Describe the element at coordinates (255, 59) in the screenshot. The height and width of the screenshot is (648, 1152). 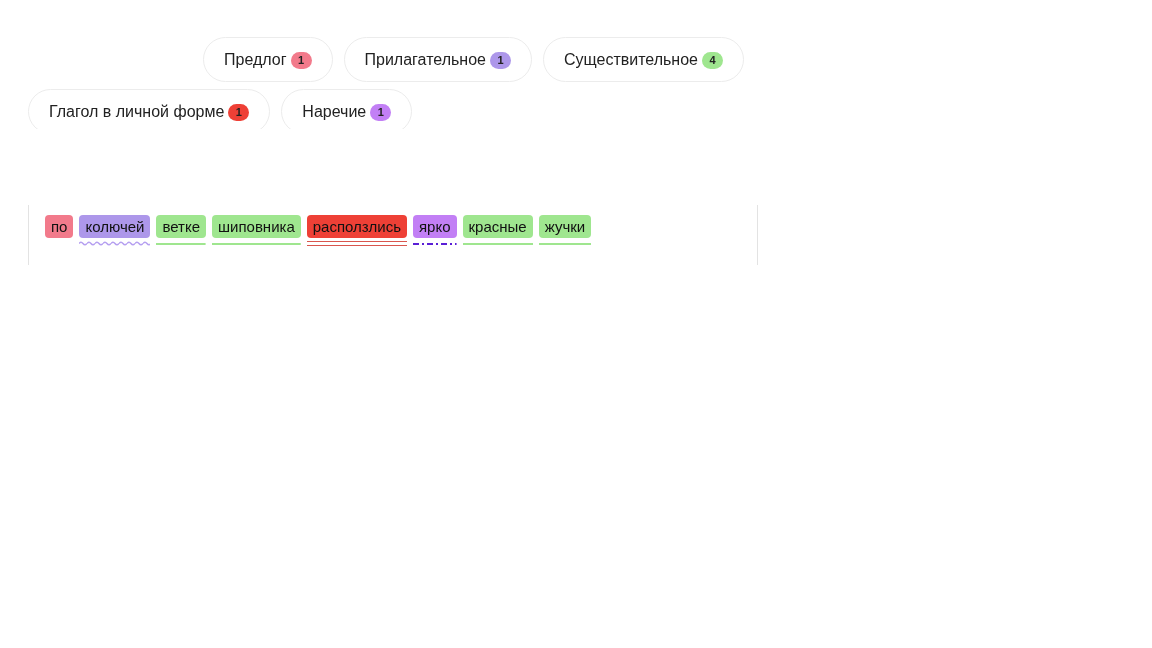
I see `chip-label: Предлог` at that location.